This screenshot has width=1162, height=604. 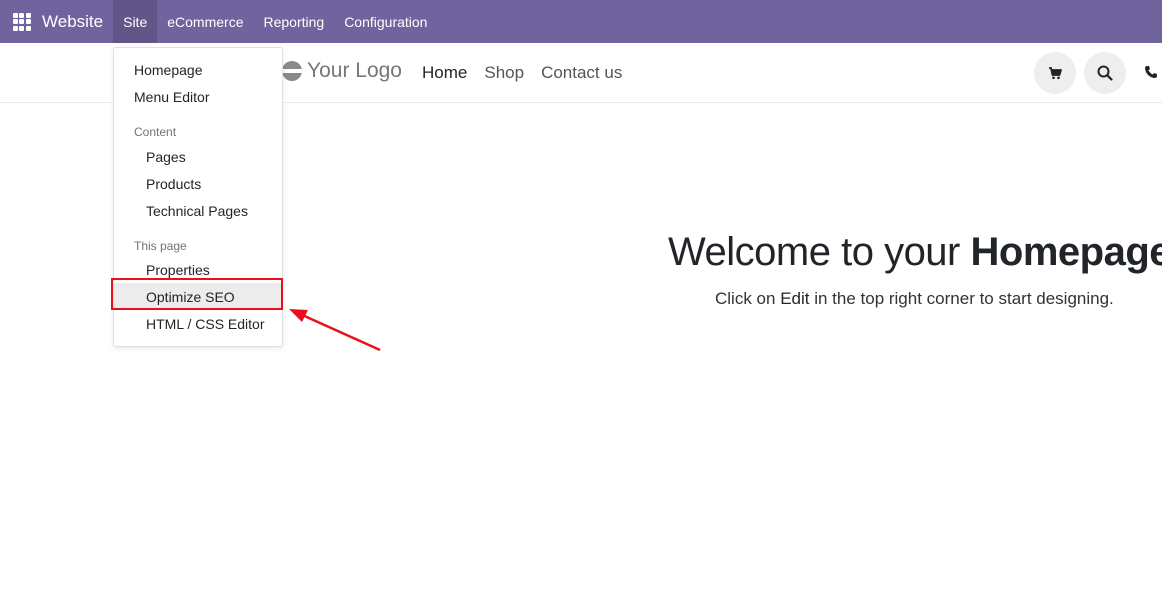 What do you see at coordinates (293, 21) in the screenshot?
I see `menu-reporting: Reporting` at bounding box center [293, 21].